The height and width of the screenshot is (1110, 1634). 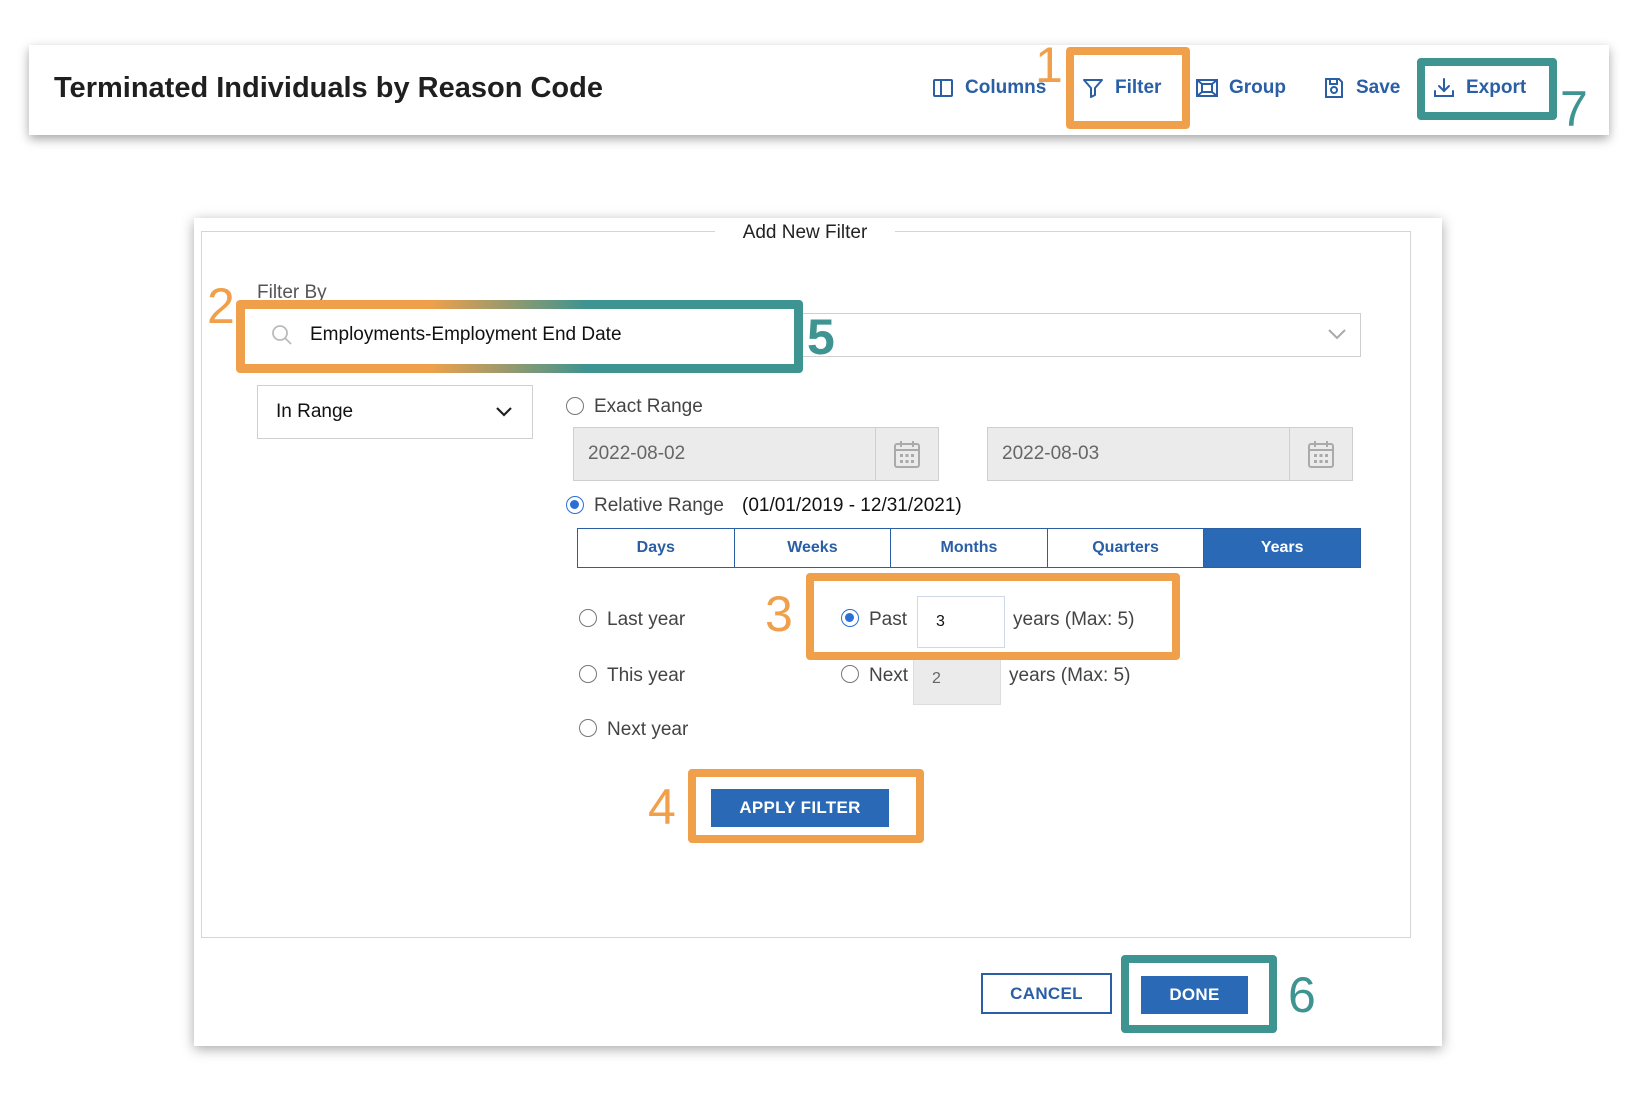 I want to click on annotation-number-4: 4, so click(x=662, y=807).